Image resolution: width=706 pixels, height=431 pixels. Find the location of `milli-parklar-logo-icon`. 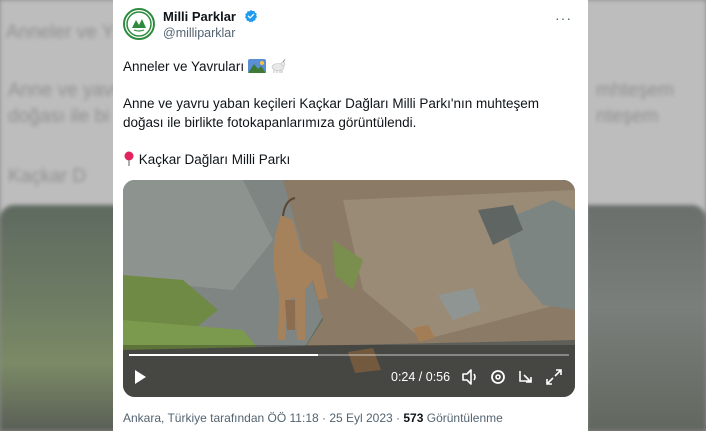

milli-parklar-logo-icon is located at coordinates (139, 24).